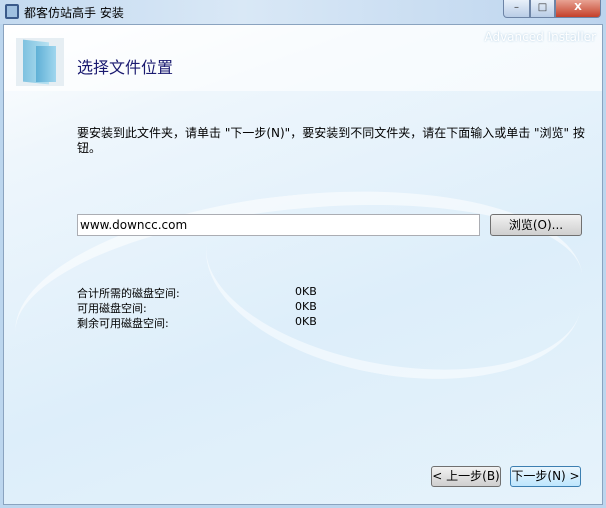  Describe the element at coordinates (112, 308) in the screenshot. I see `disk-available-label: 可用磁盘空间:` at that location.